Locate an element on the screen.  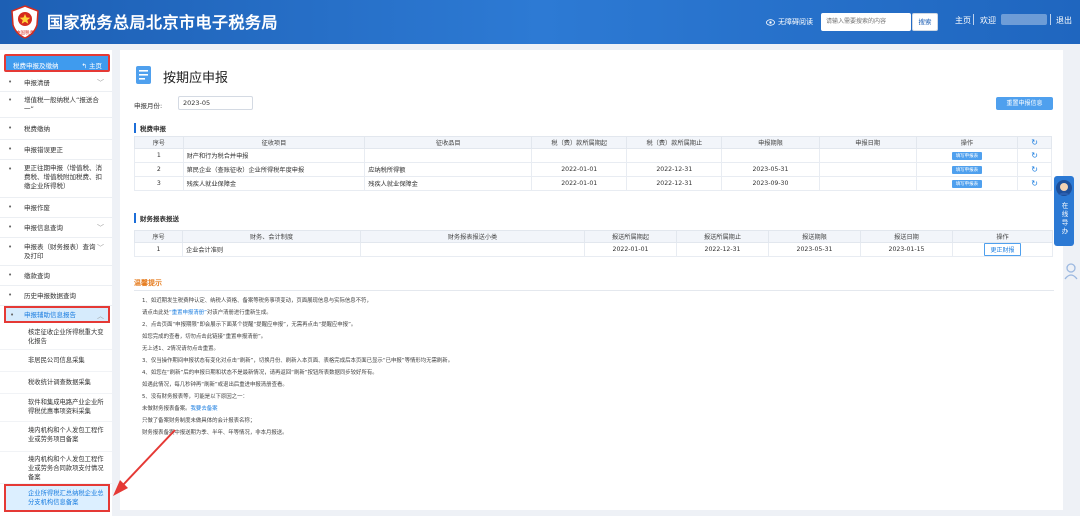
divider is located at coordinates (594, 290).